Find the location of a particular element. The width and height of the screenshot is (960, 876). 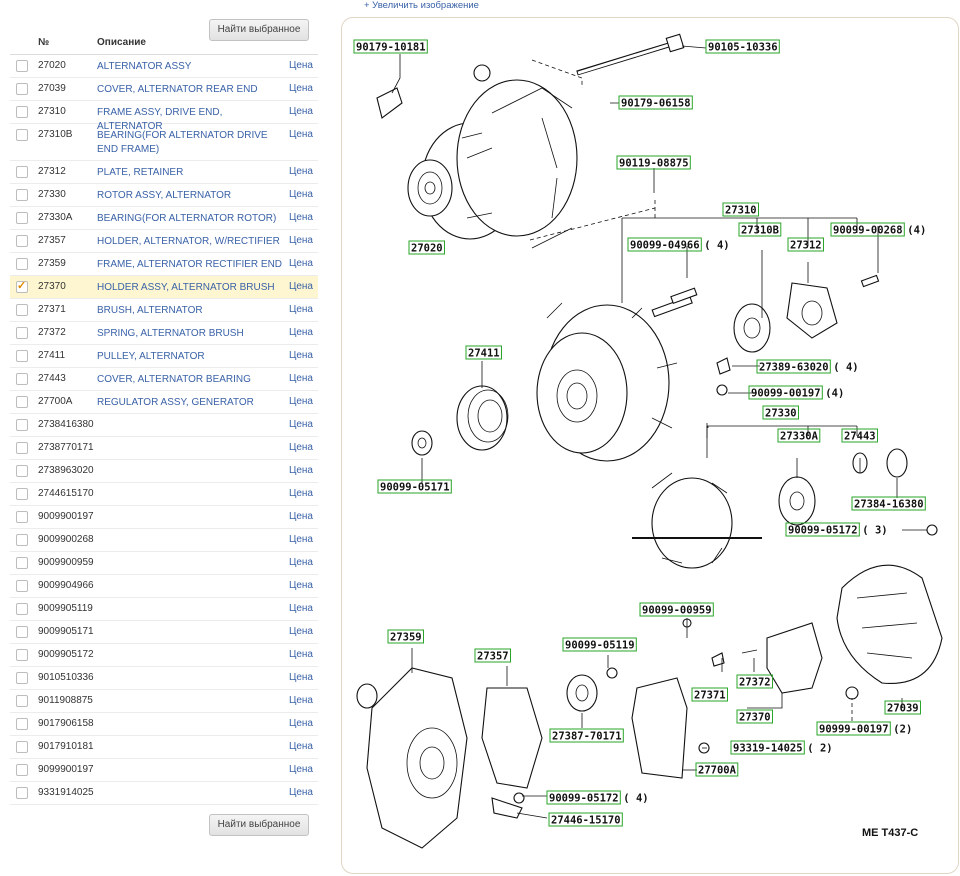

part-callout: 27371 is located at coordinates (709, 694).